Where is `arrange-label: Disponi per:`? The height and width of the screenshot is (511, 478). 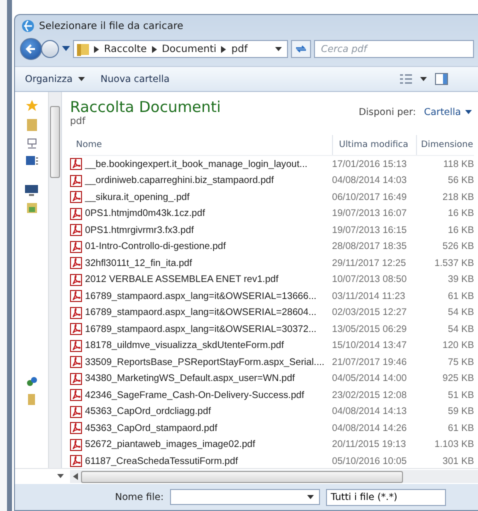
arrange-label: Disponi per: is located at coordinates (387, 112).